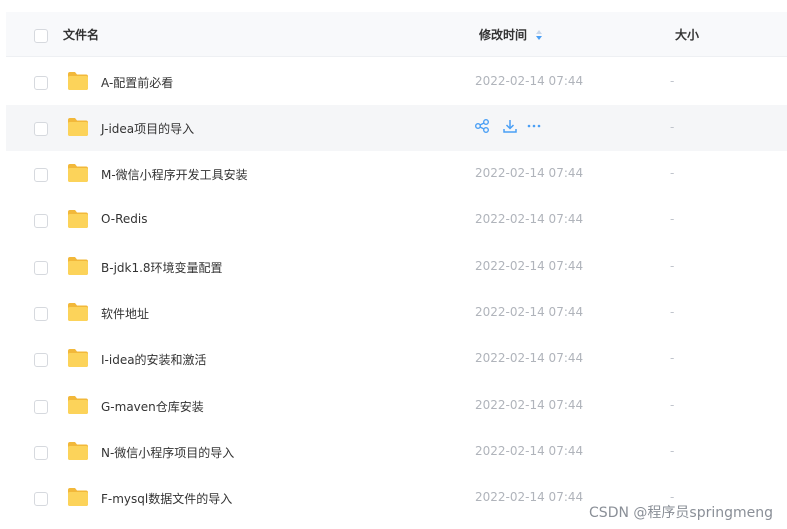 The image size is (787, 529). Describe the element at coordinates (503, 35) in the screenshot. I see `column-header-modified-time-label: 修改时间` at that location.